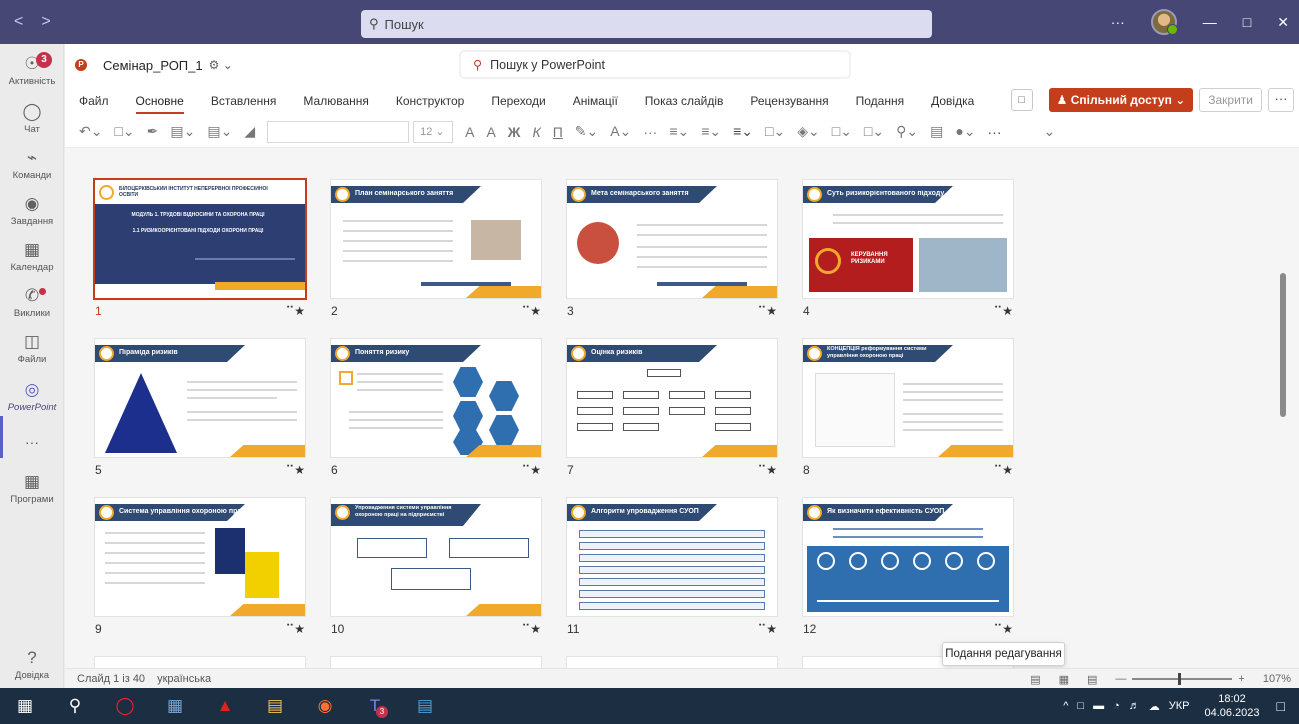 The height and width of the screenshot is (724, 1299). I want to click on chevron-up-icon: ^, so click(1065, 706).